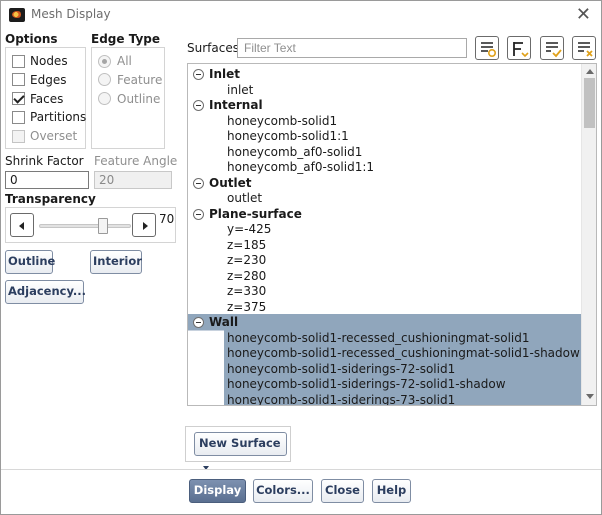 This screenshot has height=515, width=602. What do you see at coordinates (236, 105) in the screenshot?
I see `surface-group-label: Internal` at bounding box center [236, 105].